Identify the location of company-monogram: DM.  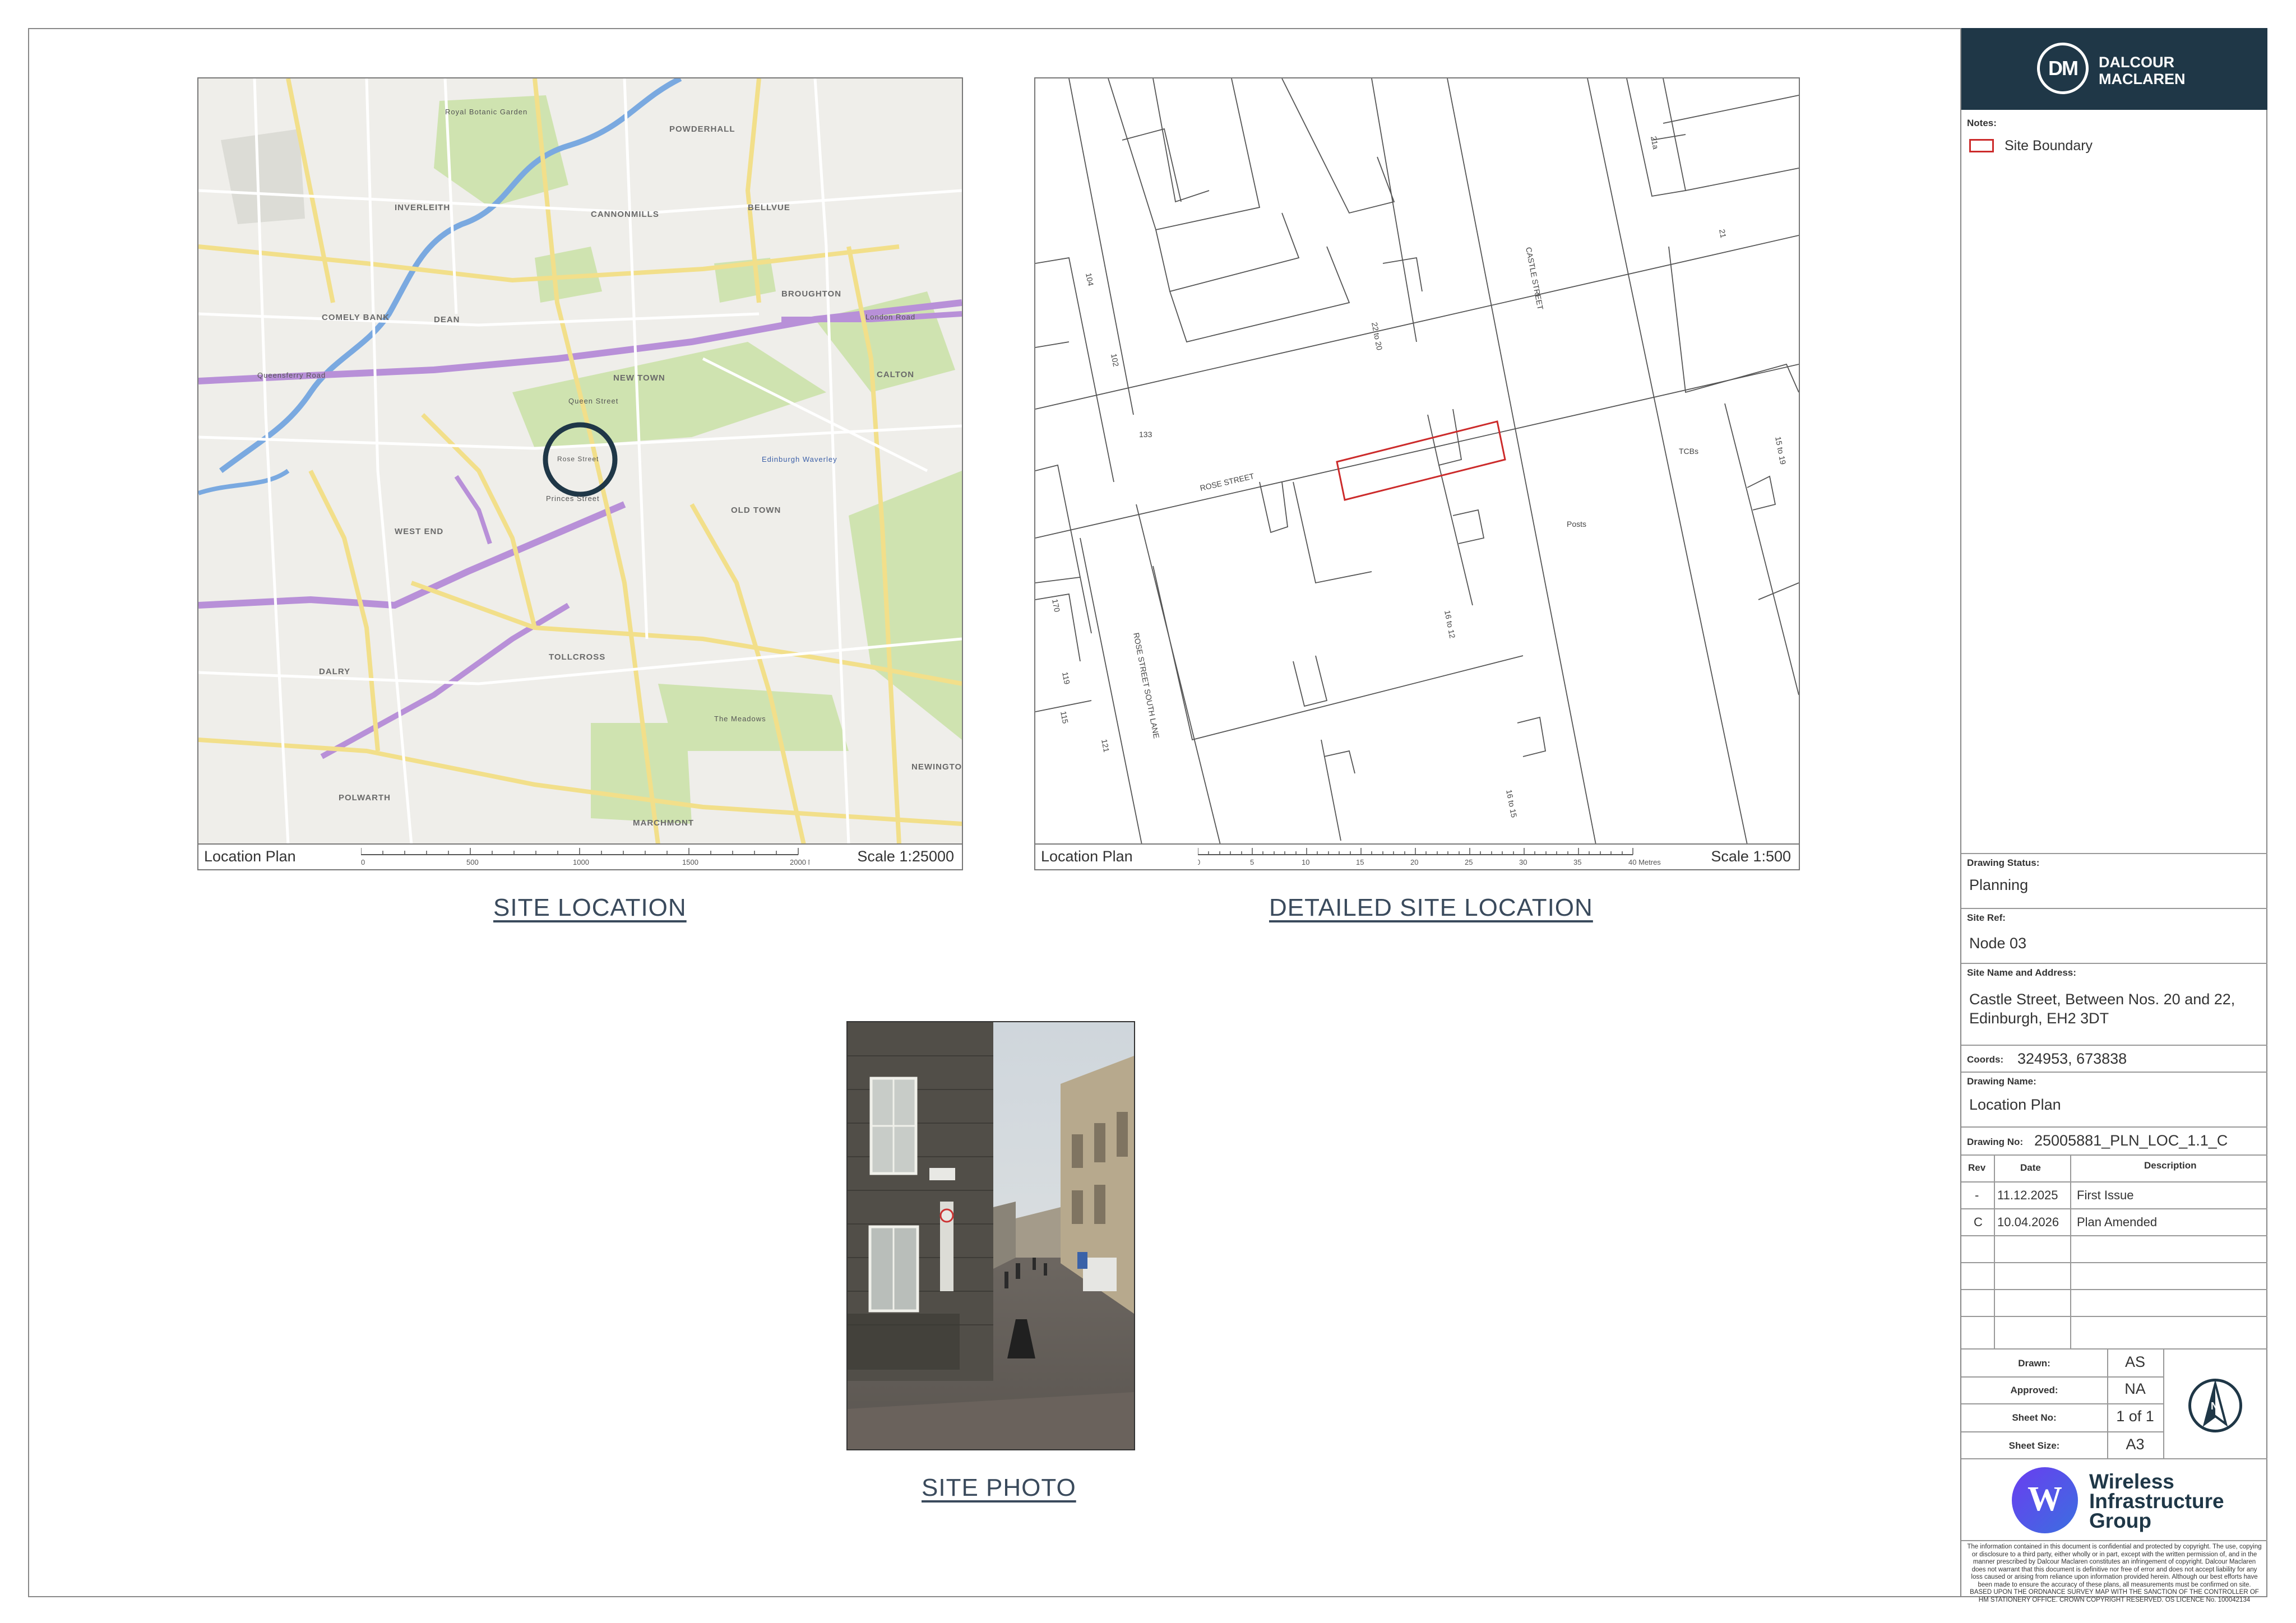
(2063, 68).